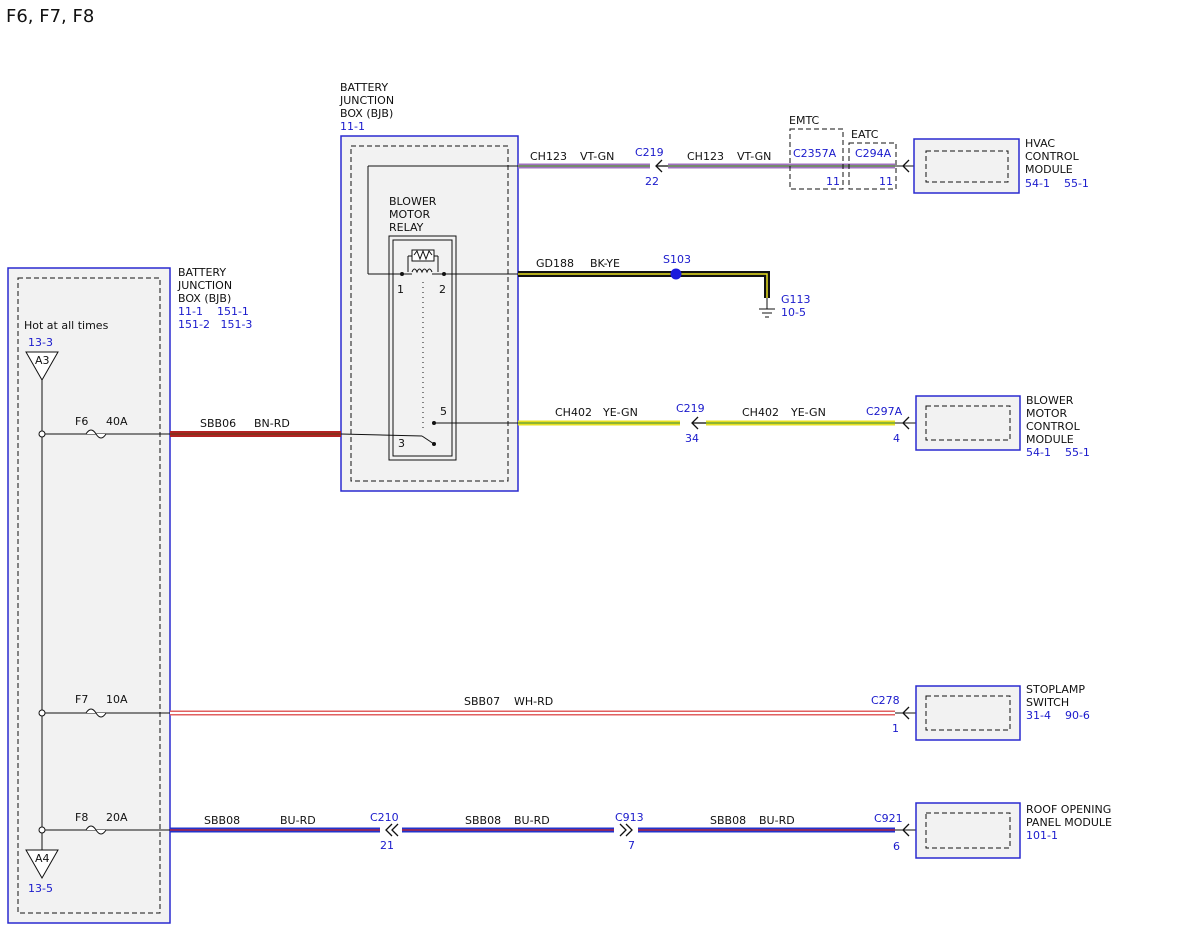 The height and width of the screenshot is (927, 1199). What do you see at coordinates (808, 412) in the screenshot?
I see `ch402-b-color: YE-GN` at bounding box center [808, 412].